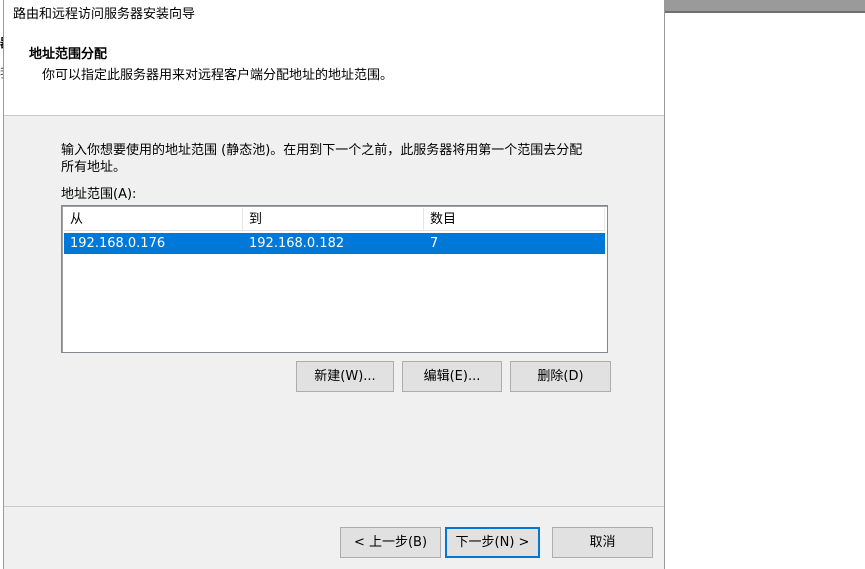 This screenshot has height=569, width=865. What do you see at coordinates (94, 167) in the screenshot?
I see `instruction-line-2: 所有地址。` at bounding box center [94, 167].